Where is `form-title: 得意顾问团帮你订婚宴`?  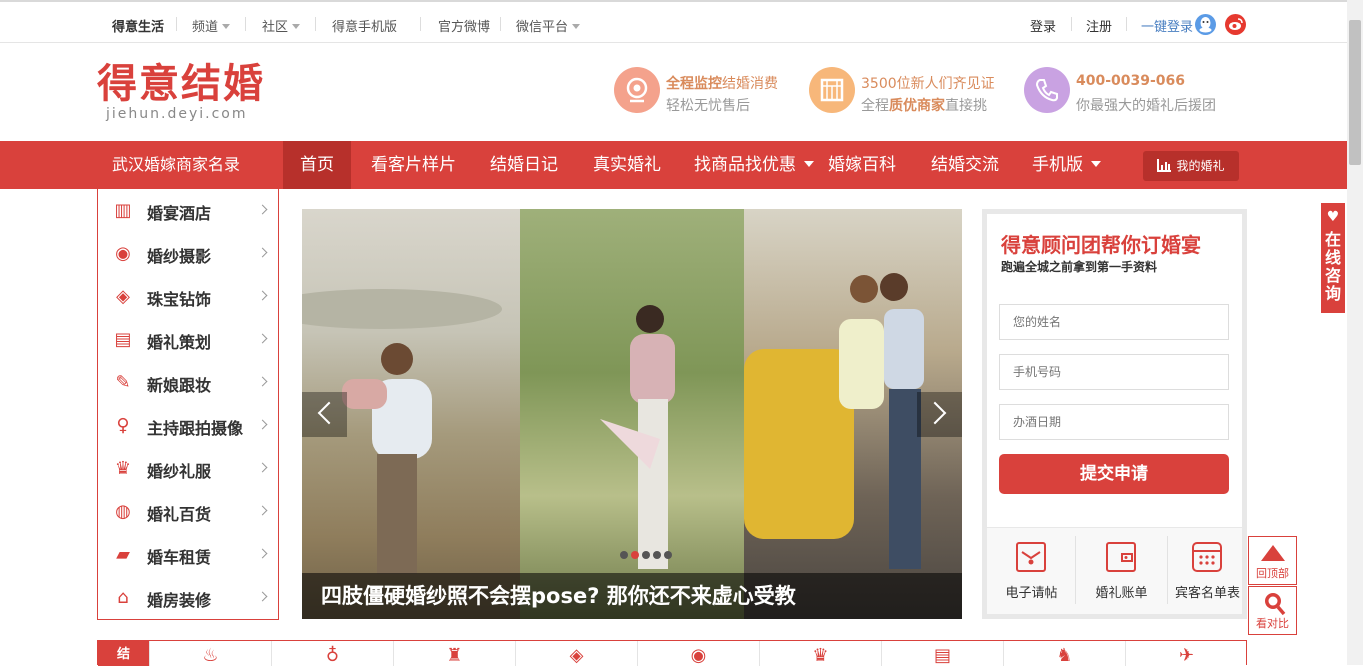 form-title: 得意顾问团帮你订婚宴 is located at coordinates (1101, 245).